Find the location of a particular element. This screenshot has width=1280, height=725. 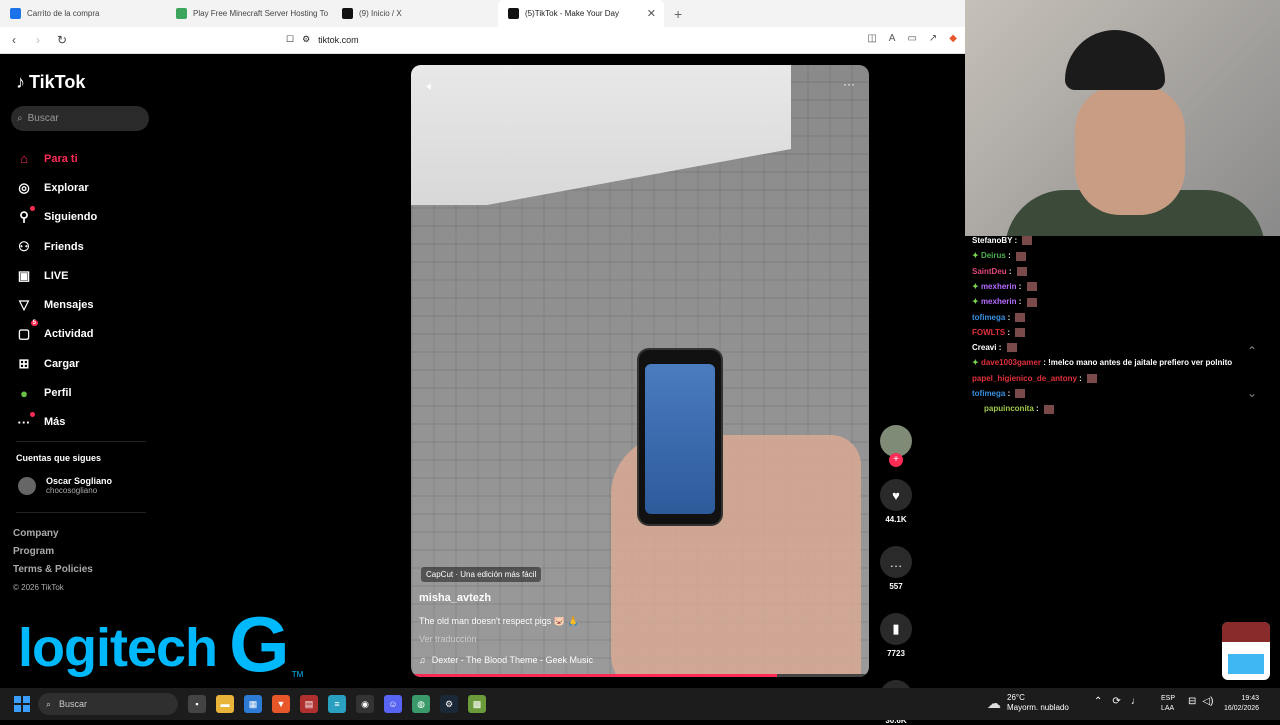

explorer-icon: ▬ is located at coordinates (225, 704).